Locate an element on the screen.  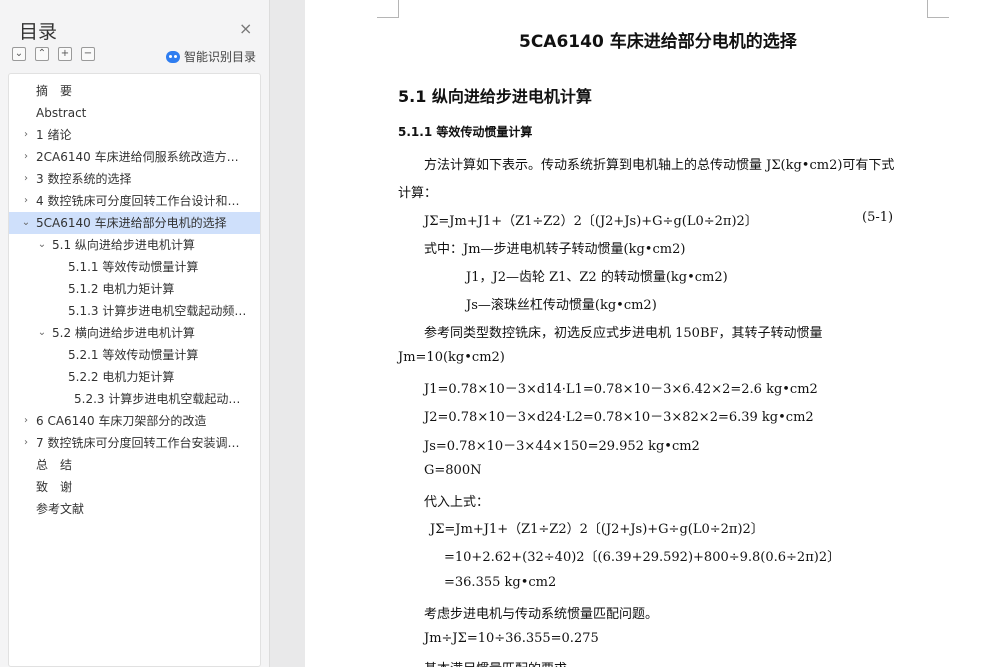
toc-item: ⌄ 5.1 纵向进给步进电机计算 is located at coordinates (134, 245).